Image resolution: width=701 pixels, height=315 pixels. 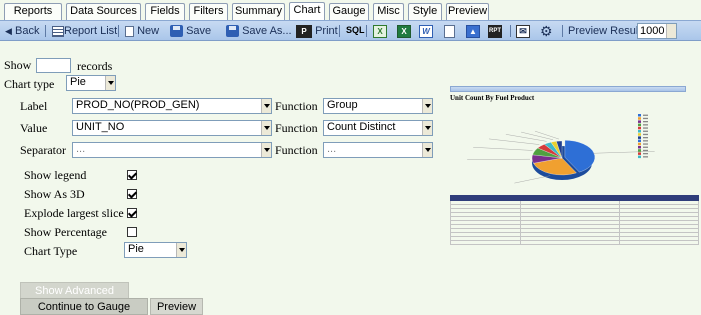 What do you see at coordinates (404, 31) in the screenshot?
I see `excel-export-button-2: X` at bounding box center [404, 31].